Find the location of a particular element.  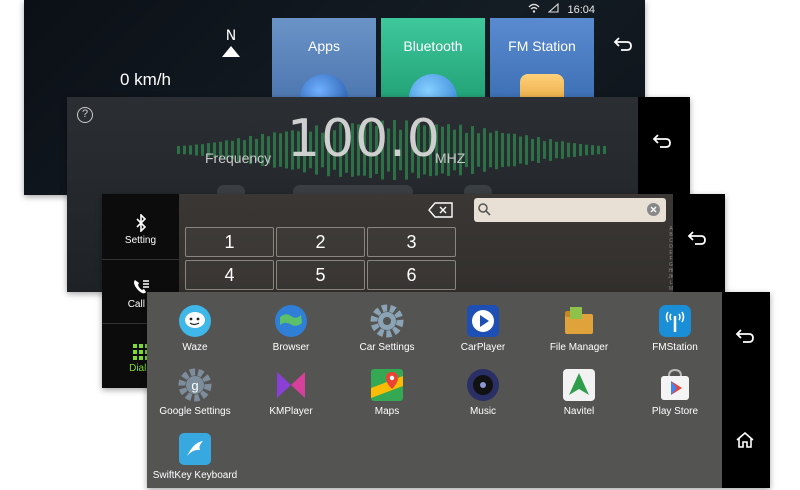

contact-search-input is located at coordinates (570, 210).